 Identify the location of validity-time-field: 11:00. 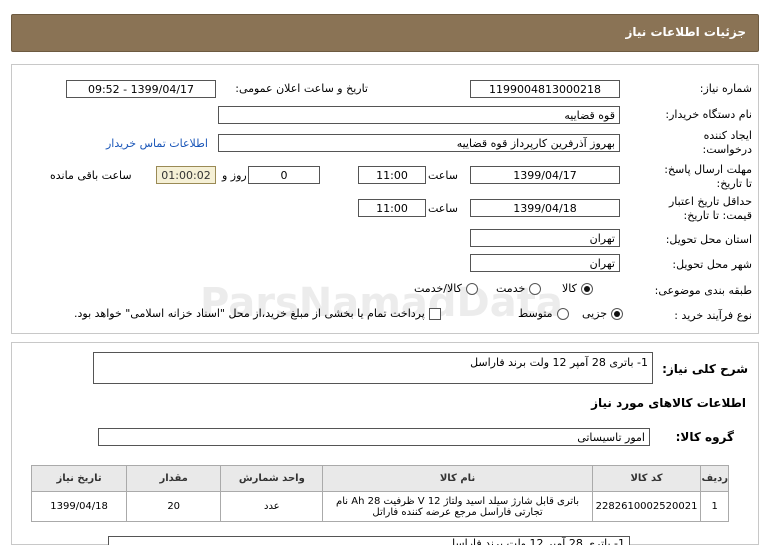
(392, 208).